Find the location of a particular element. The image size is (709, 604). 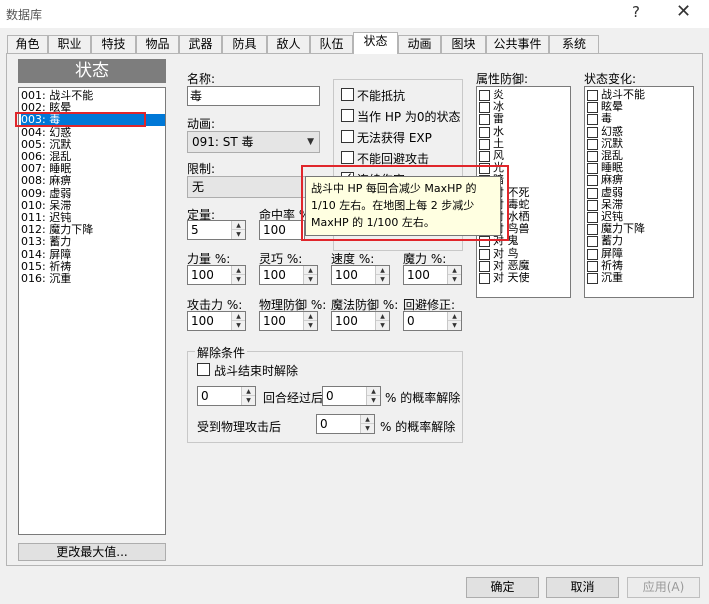

tab-7: 敌人 is located at coordinates (288, 44).